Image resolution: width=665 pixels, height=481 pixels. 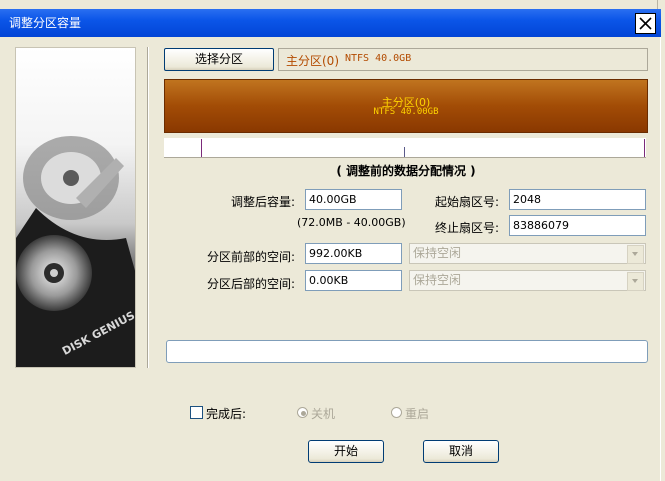 I want to click on after-completion-label: 完成后:, so click(x=226, y=414).